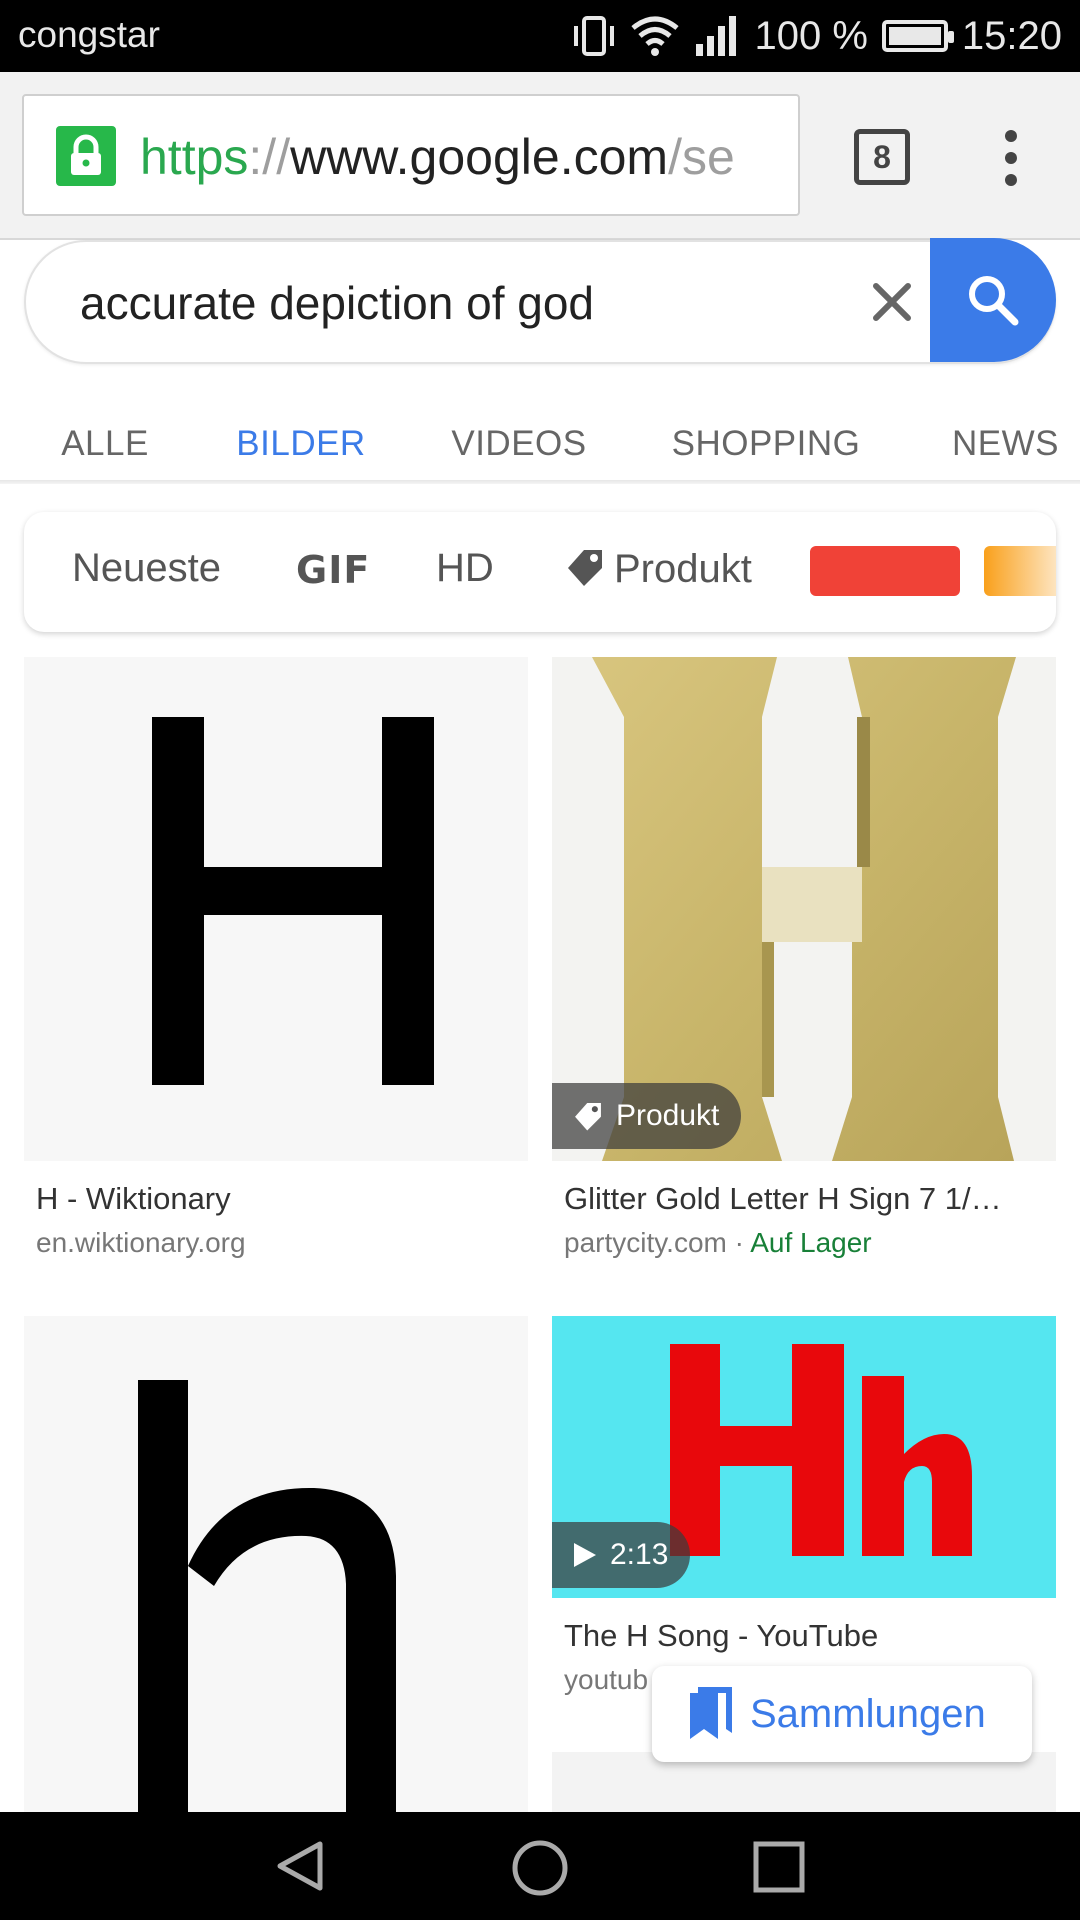  Describe the element at coordinates (141, 1242) in the screenshot. I see `result-source: en.wiktionary.org` at that location.